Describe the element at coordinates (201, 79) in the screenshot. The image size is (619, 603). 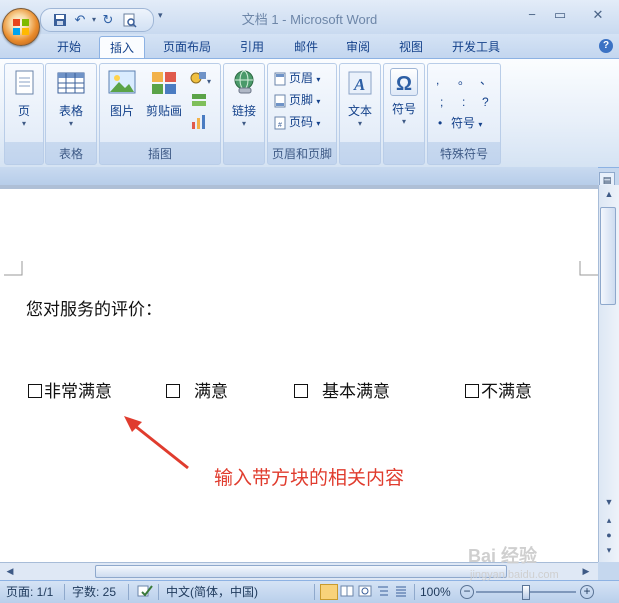
I see `shapes-icon: ▾` at that location.